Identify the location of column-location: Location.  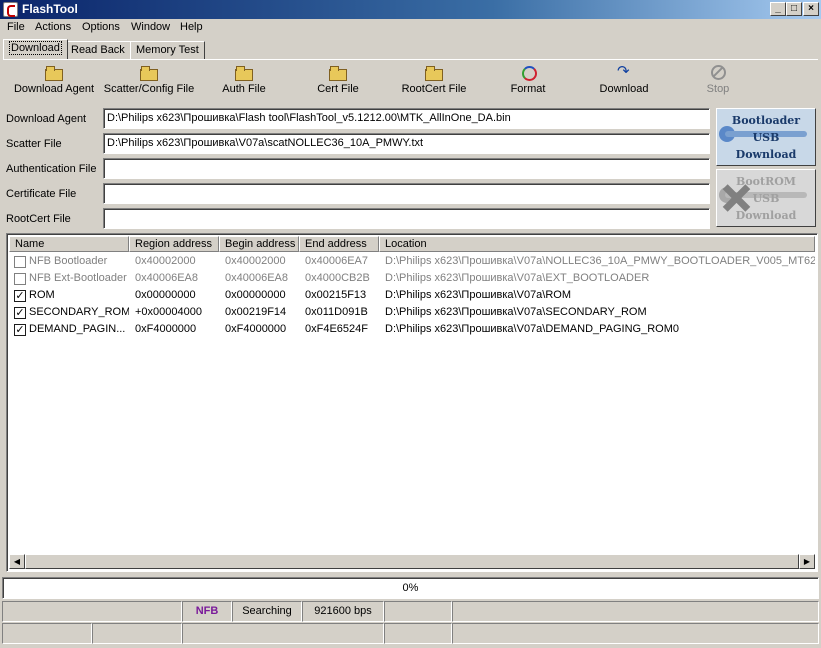
(597, 244).